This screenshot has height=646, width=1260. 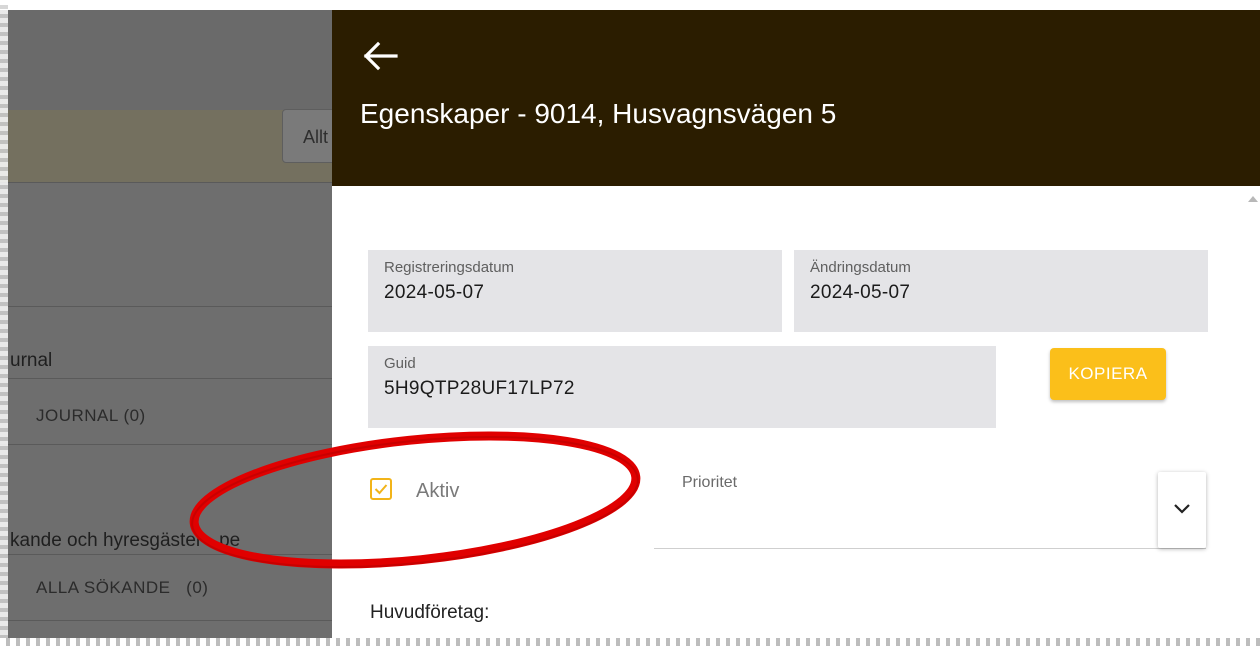 I want to click on journal-heading: urnal, so click(x=31, y=360).